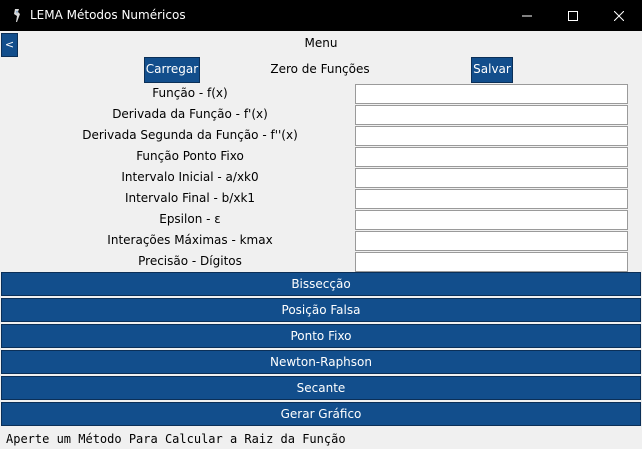 This screenshot has height=449, width=642. Describe the element at coordinates (491, 115) in the screenshot. I see `derivative-input` at that location.